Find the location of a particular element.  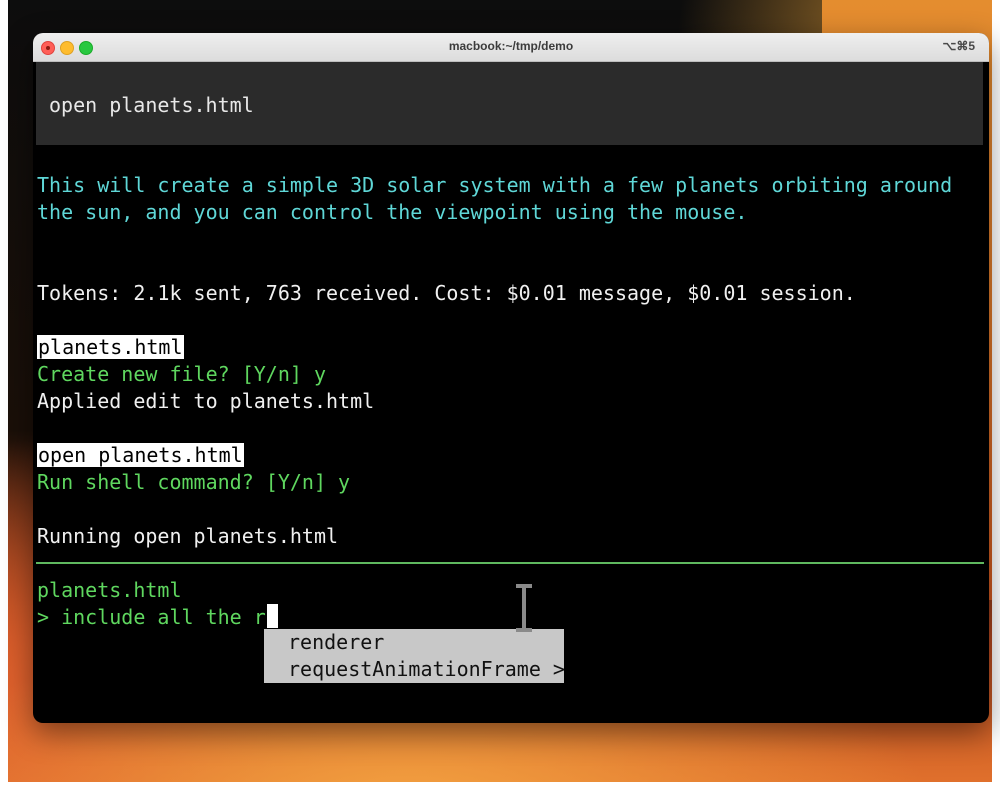

autocomplete-item-requestanimationframe: requestAnimationFrame > is located at coordinates (426, 669).